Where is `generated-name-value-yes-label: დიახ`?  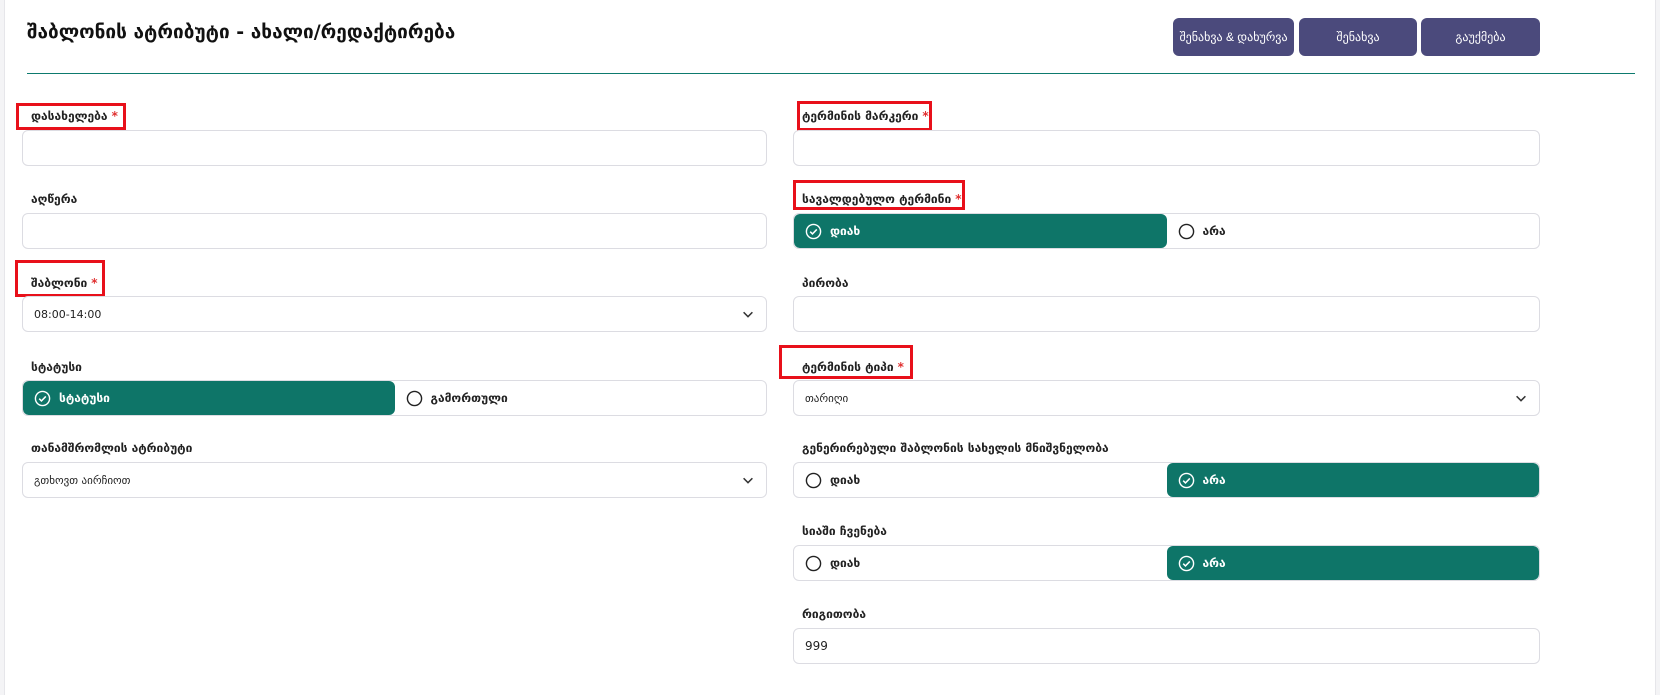
generated-name-value-yes-label: დიახ is located at coordinates (845, 480).